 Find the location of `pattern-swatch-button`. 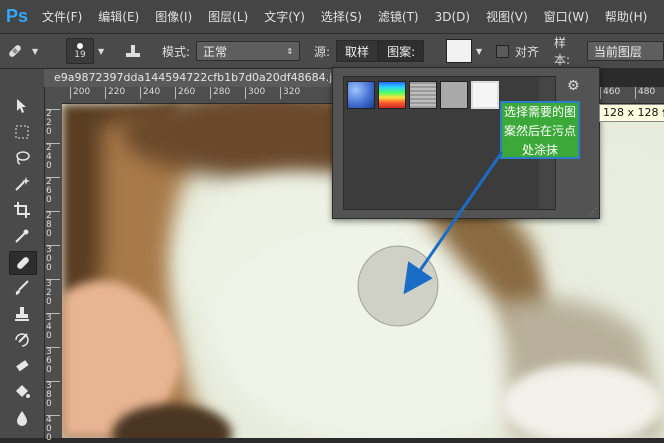

pattern-swatch-button is located at coordinates (459, 51).